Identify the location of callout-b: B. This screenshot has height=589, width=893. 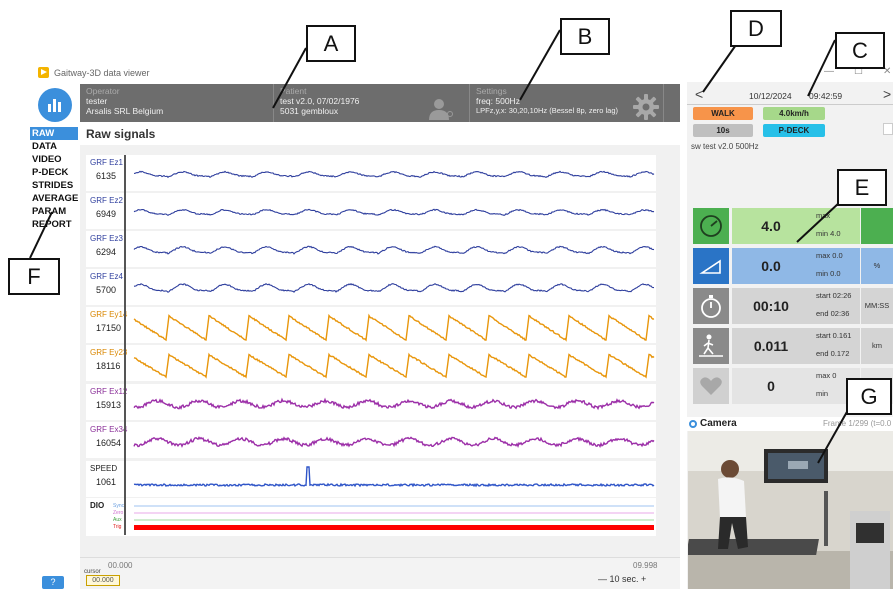
(585, 36).